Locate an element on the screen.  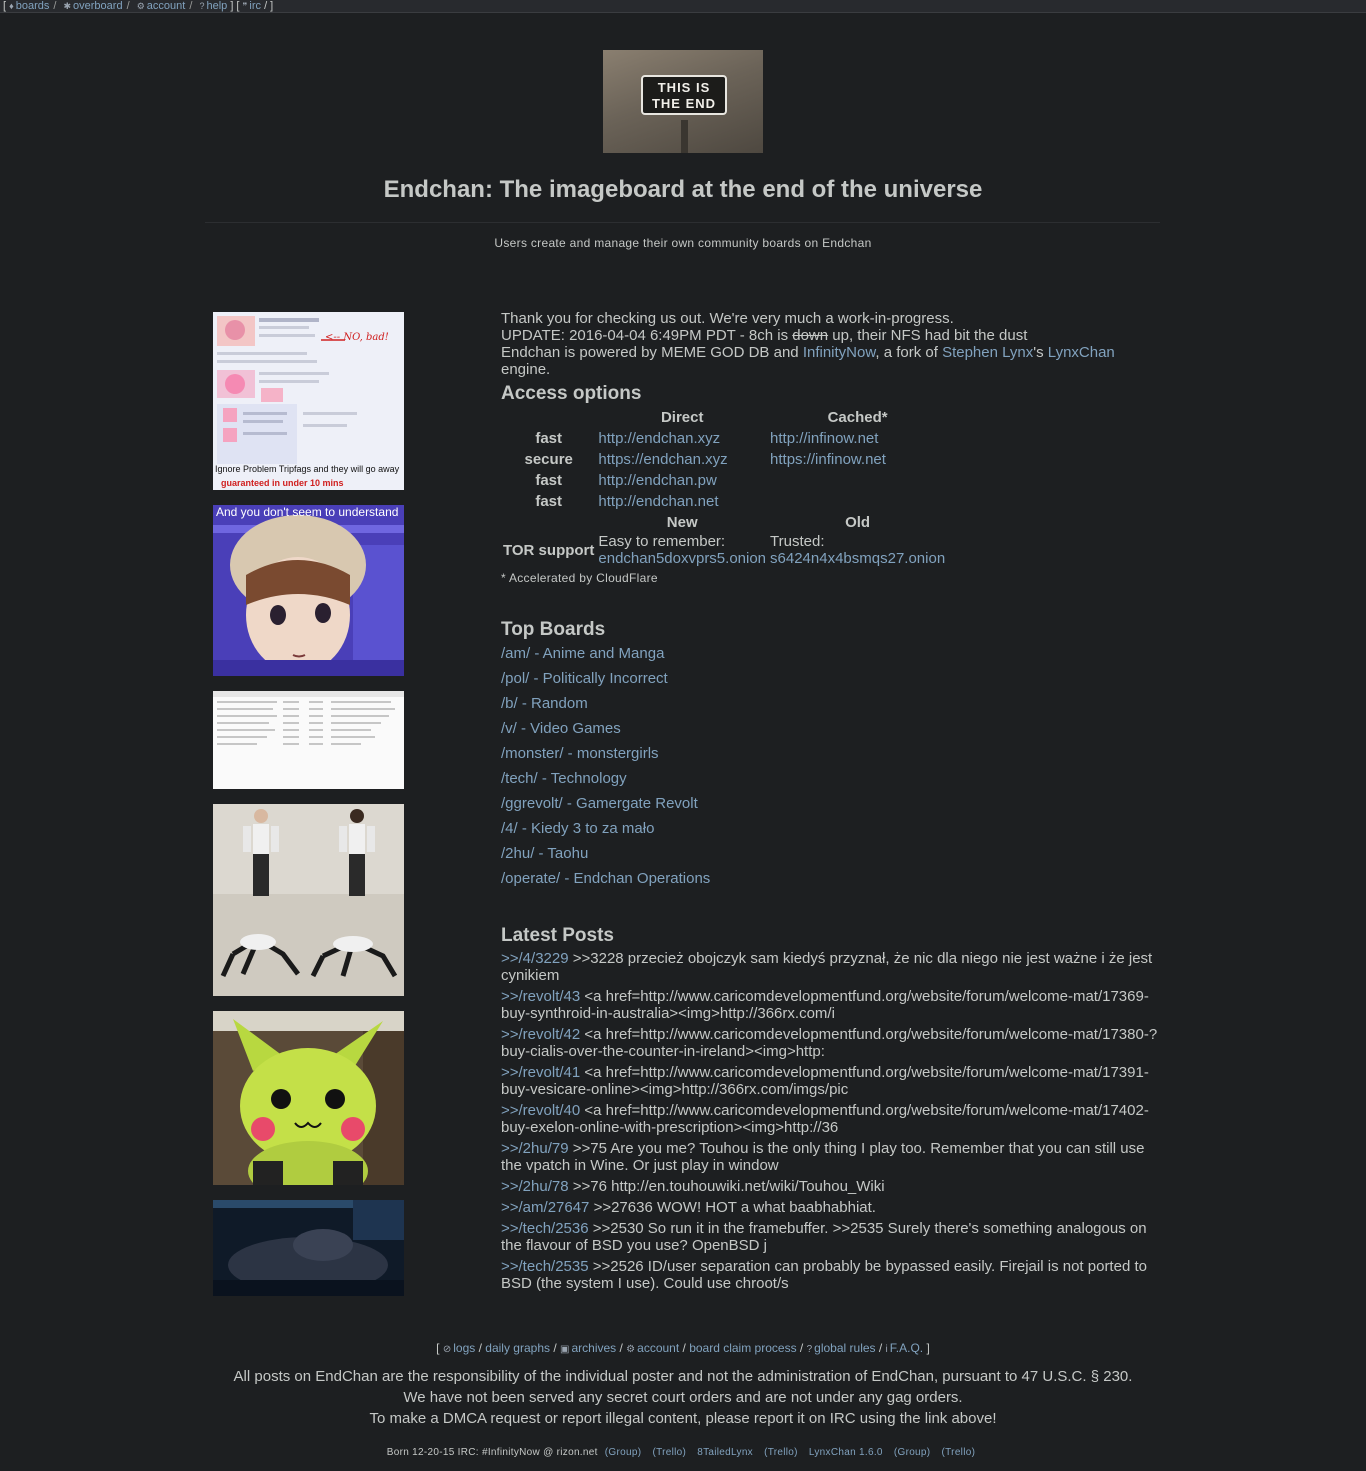
thumbnail-anime-girl: And you don't seem to understand is located at coordinates (308, 590).